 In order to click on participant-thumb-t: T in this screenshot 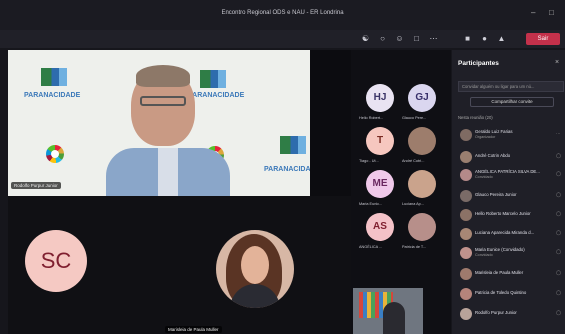, I will do `click(380, 141)`.